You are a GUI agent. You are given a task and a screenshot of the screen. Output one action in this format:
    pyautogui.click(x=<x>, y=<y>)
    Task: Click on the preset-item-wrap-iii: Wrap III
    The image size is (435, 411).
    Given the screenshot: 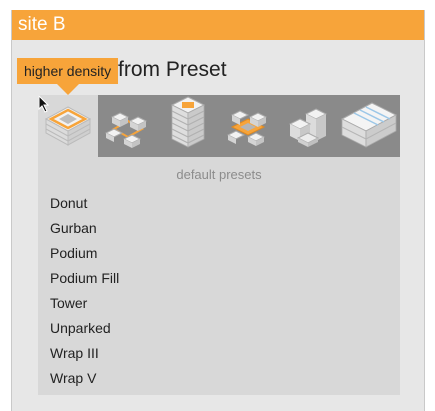 What is the action you would take?
    pyautogui.click(x=84, y=353)
    